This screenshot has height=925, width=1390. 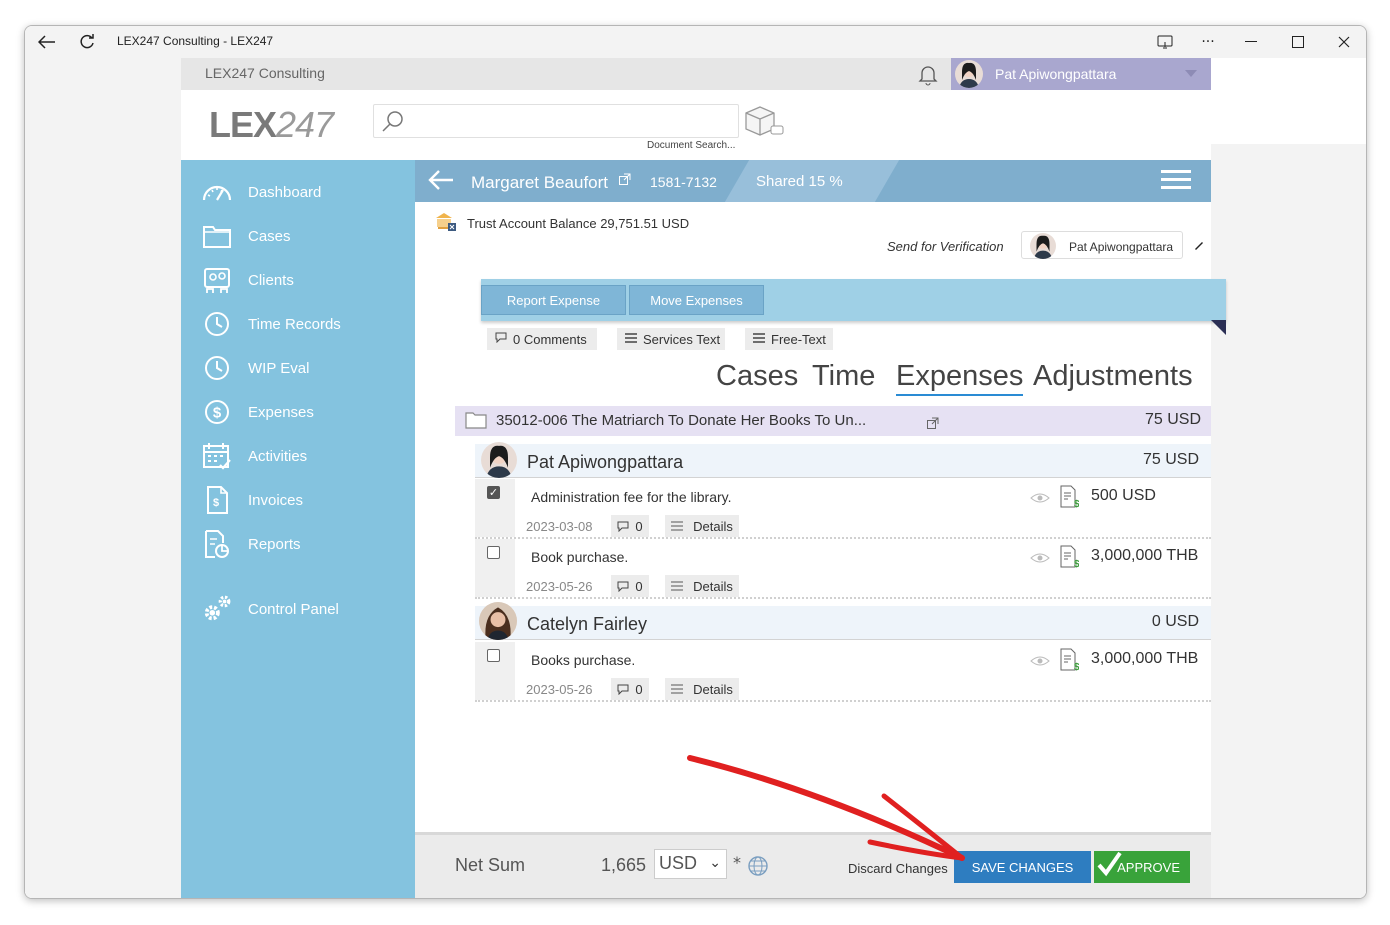 What do you see at coordinates (495, 568) in the screenshot?
I see `entry-checkbox-cell` at bounding box center [495, 568].